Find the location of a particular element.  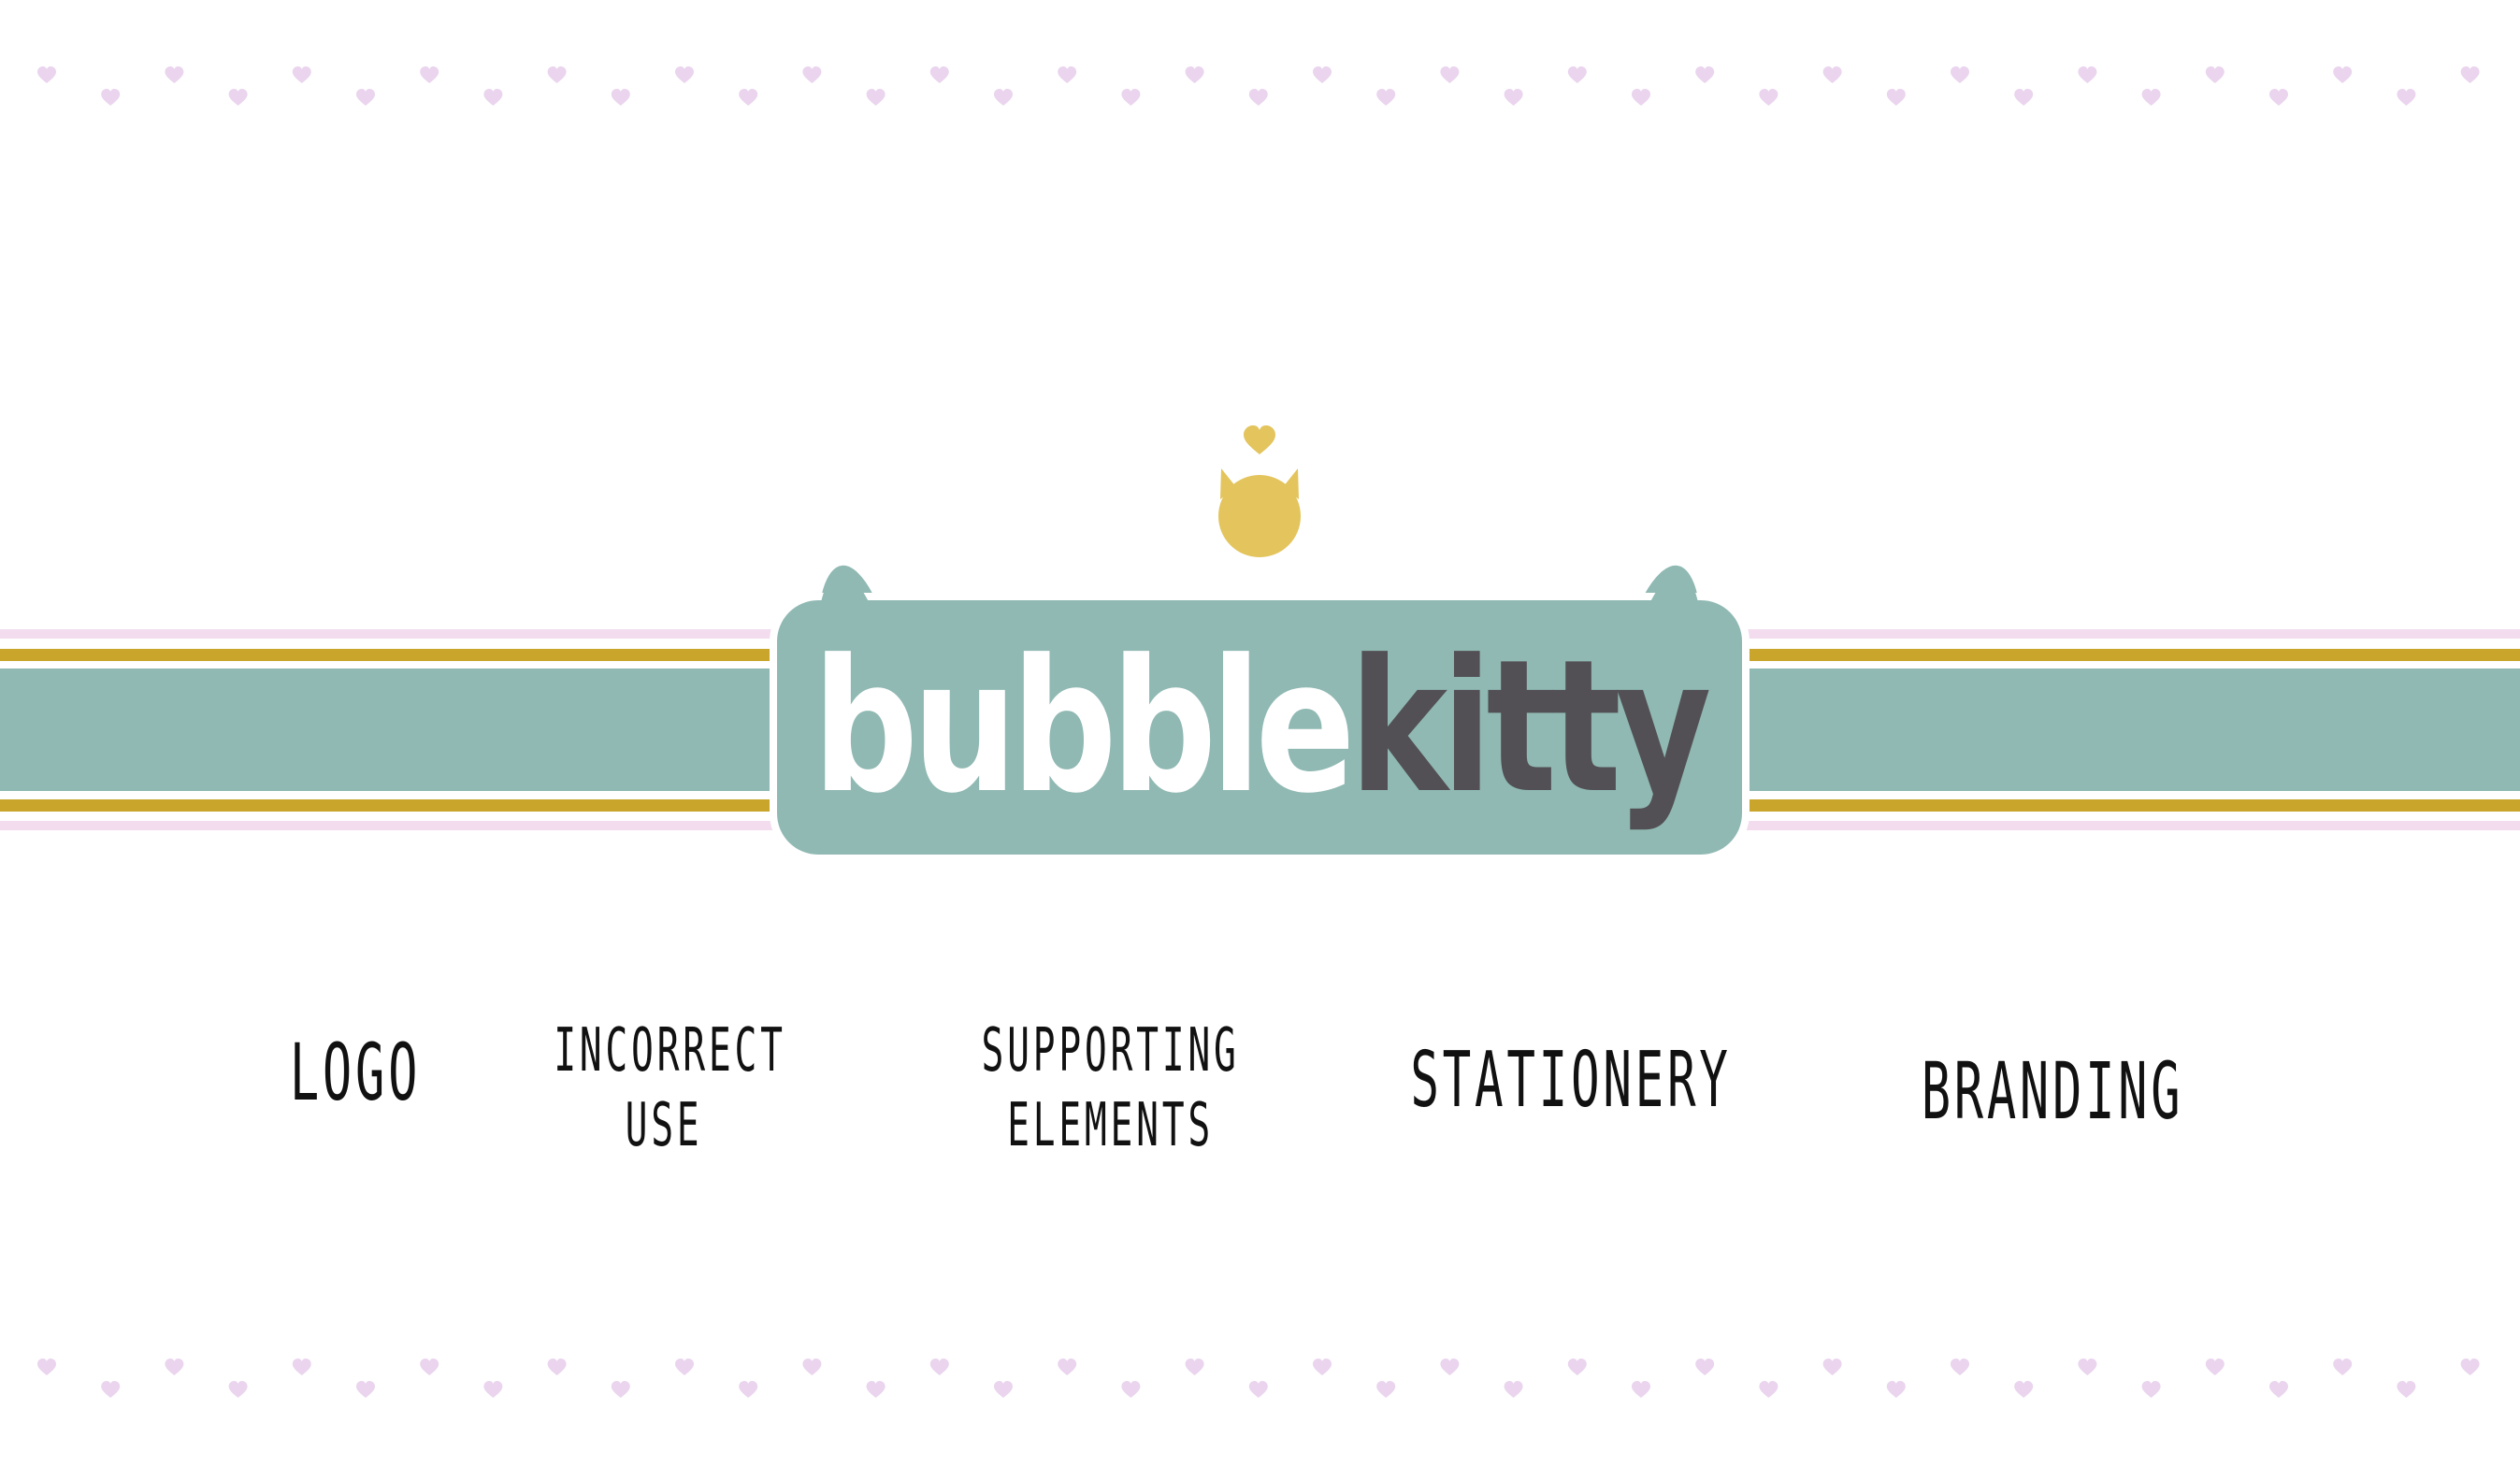

nav-branding-label: BRANDING is located at coordinates (2052, 1091).